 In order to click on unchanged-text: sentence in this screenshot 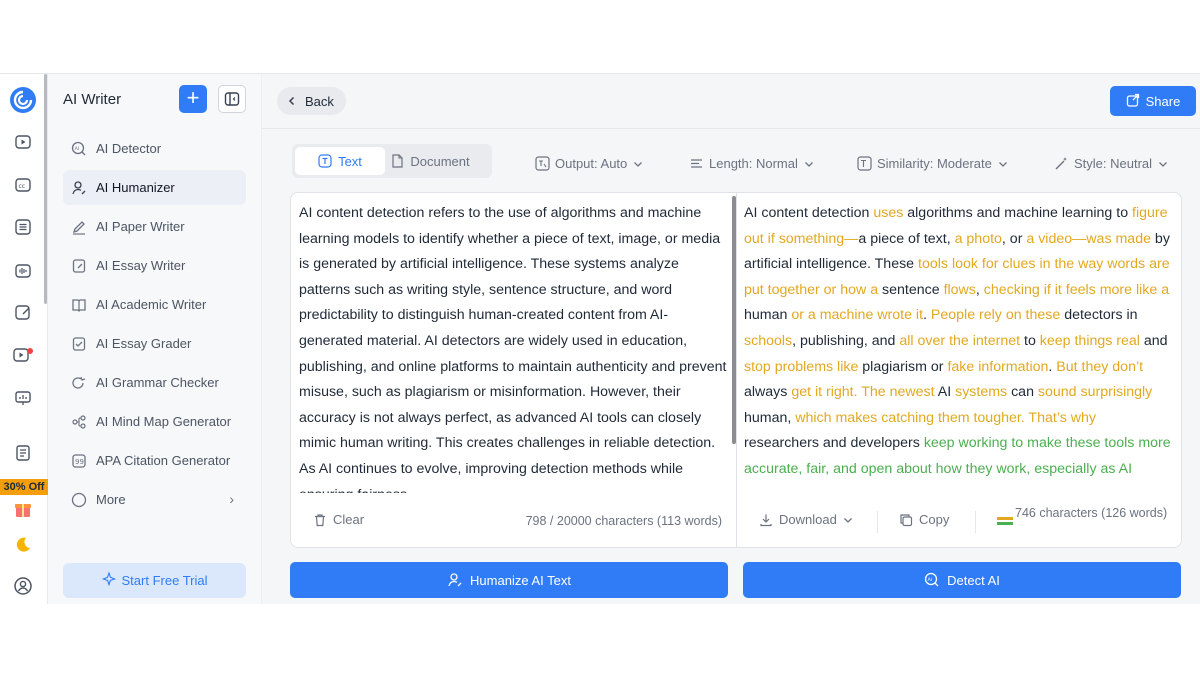, I will do `click(911, 289)`.